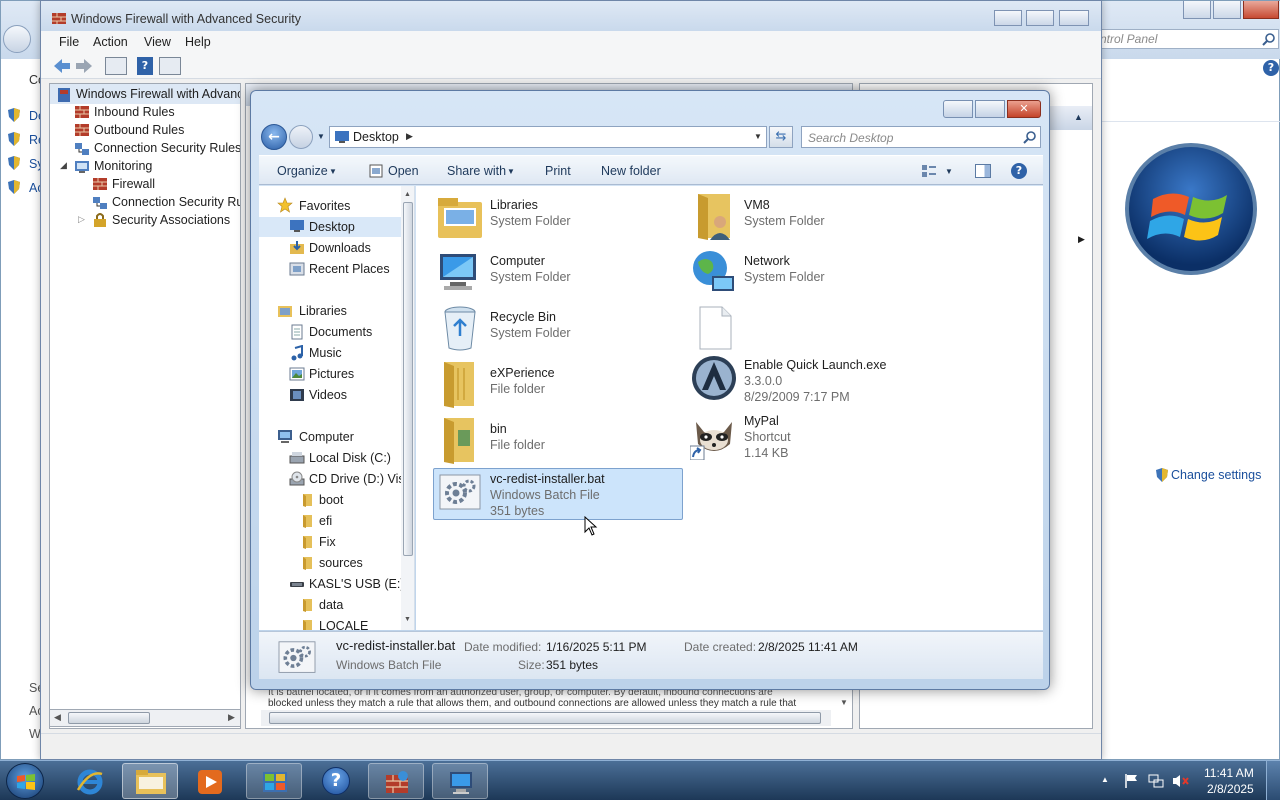  Describe the element at coordinates (403, 171) in the screenshot. I see `open-button: Open` at that location.